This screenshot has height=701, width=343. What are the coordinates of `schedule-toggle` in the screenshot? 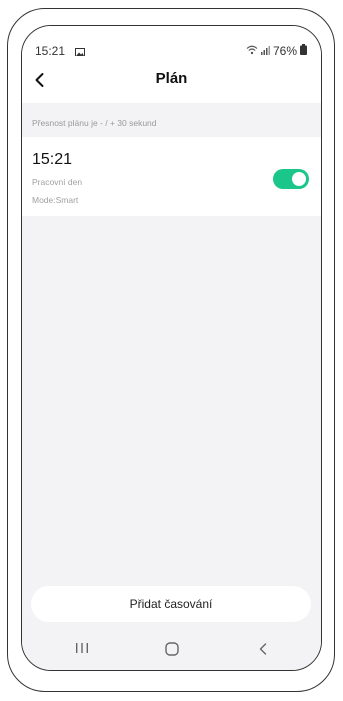 It's located at (291, 179).